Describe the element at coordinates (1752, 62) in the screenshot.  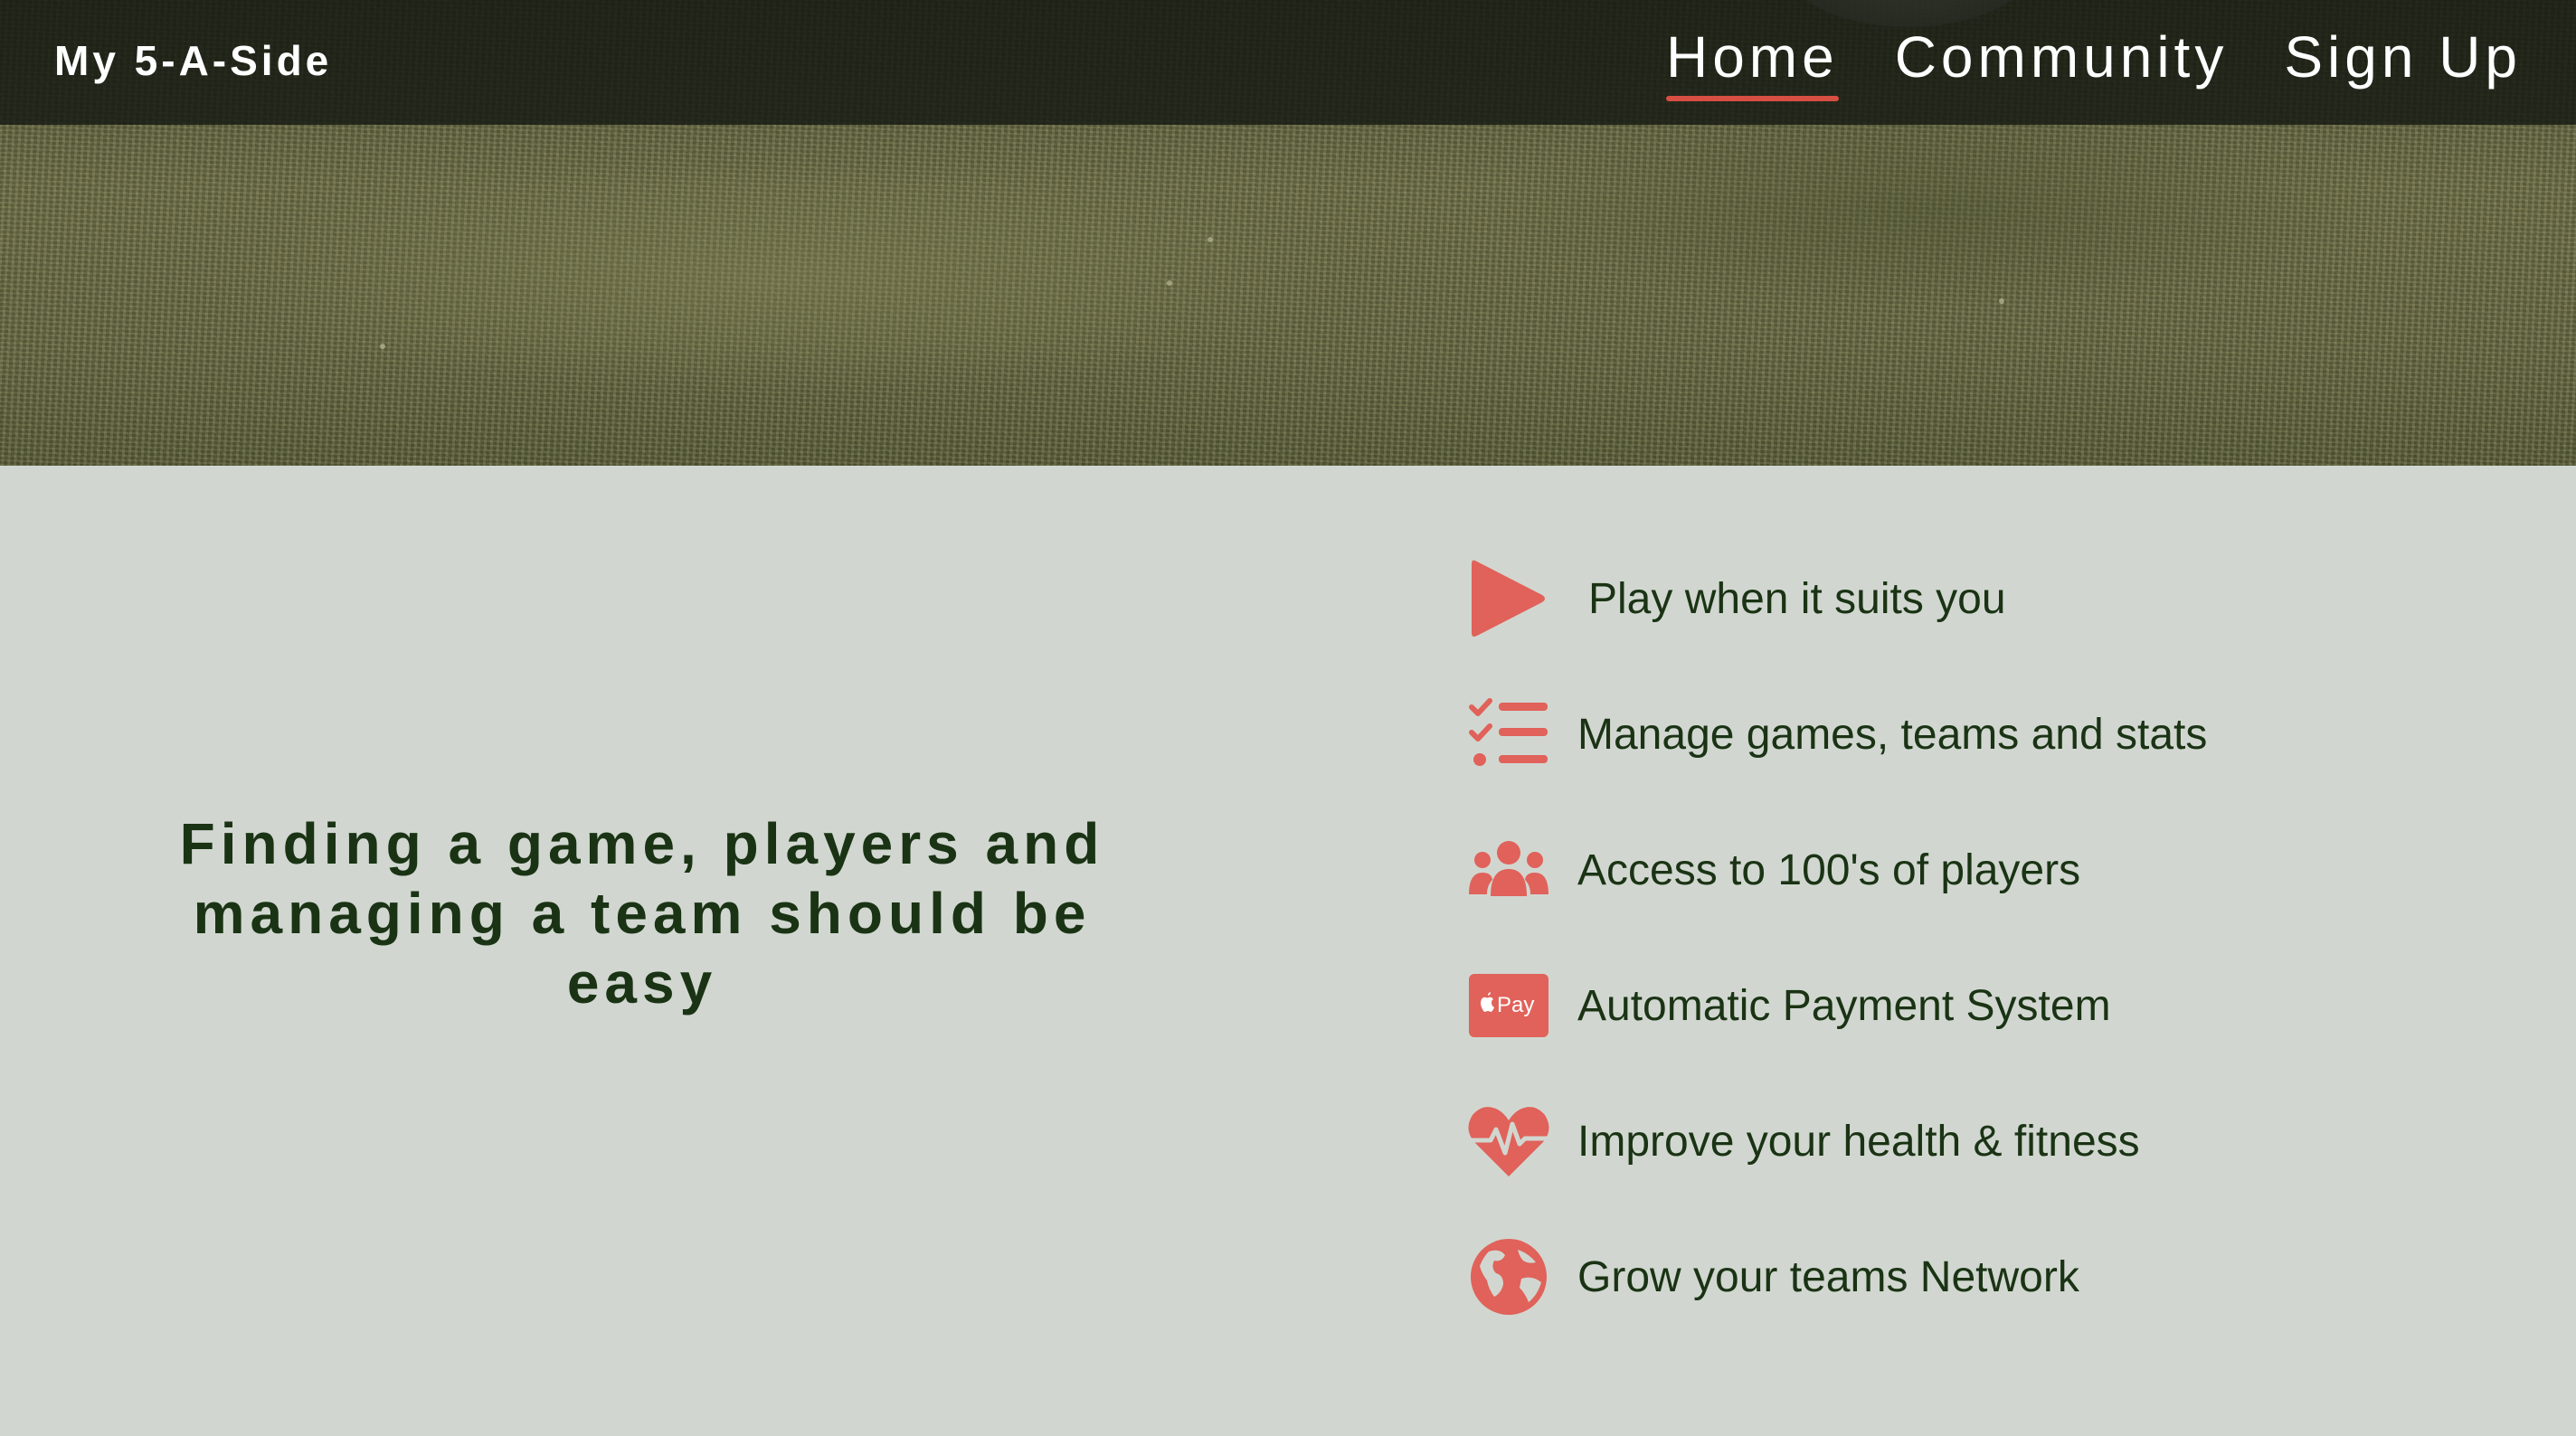
I see `nav-home-link: Home` at that location.